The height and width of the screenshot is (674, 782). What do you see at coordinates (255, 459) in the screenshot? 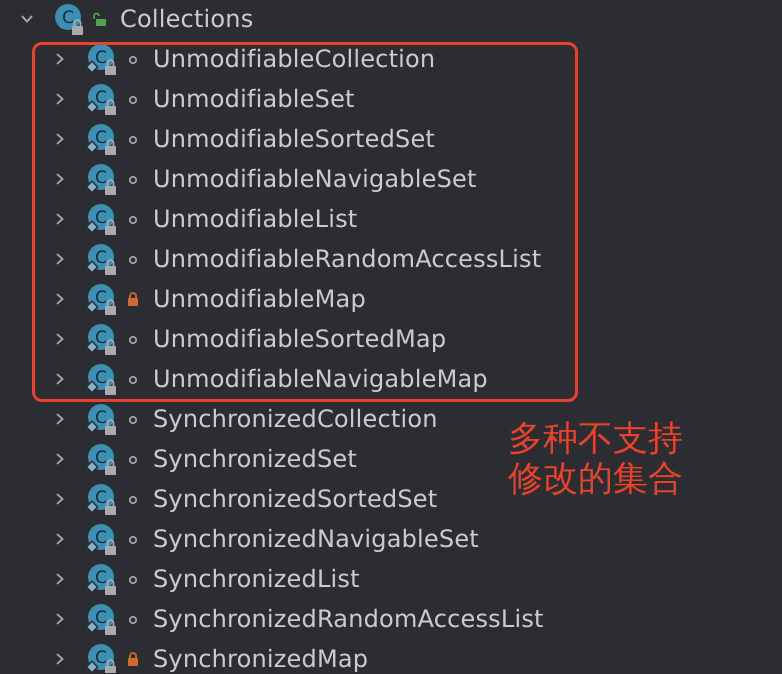
I see `tree-item: SynchronizedSet` at bounding box center [255, 459].